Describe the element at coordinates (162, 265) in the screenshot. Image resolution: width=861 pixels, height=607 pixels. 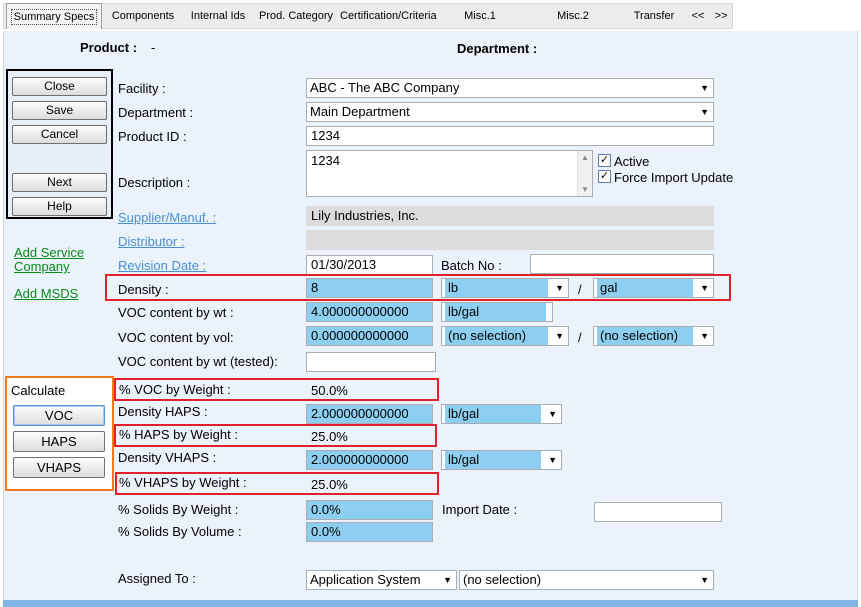
I see `revision-date-link: Revision Date :` at that location.